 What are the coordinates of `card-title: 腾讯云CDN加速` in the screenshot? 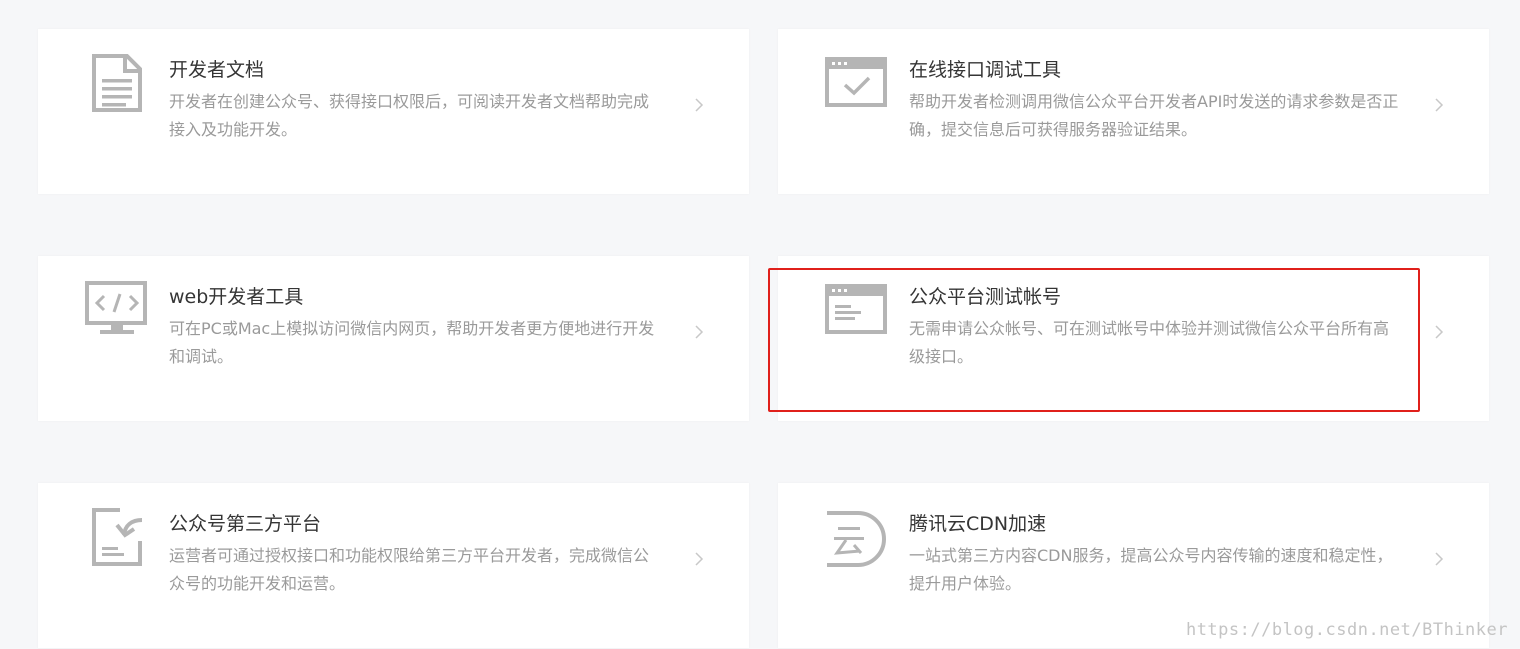 It's located at (978, 524).